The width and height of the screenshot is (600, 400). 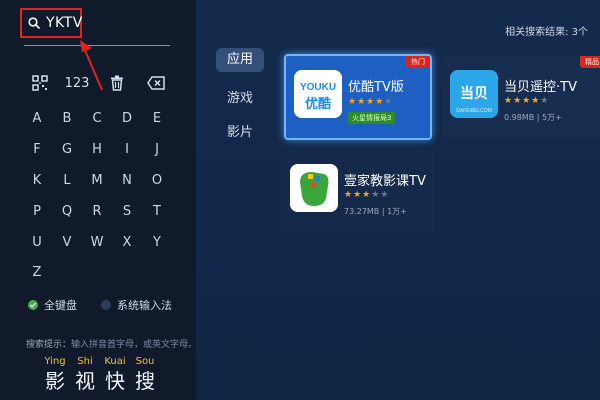 What do you see at coordinates (67, 150) in the screenshot?
I see `key-g: G` at bounding box center [67, 150].